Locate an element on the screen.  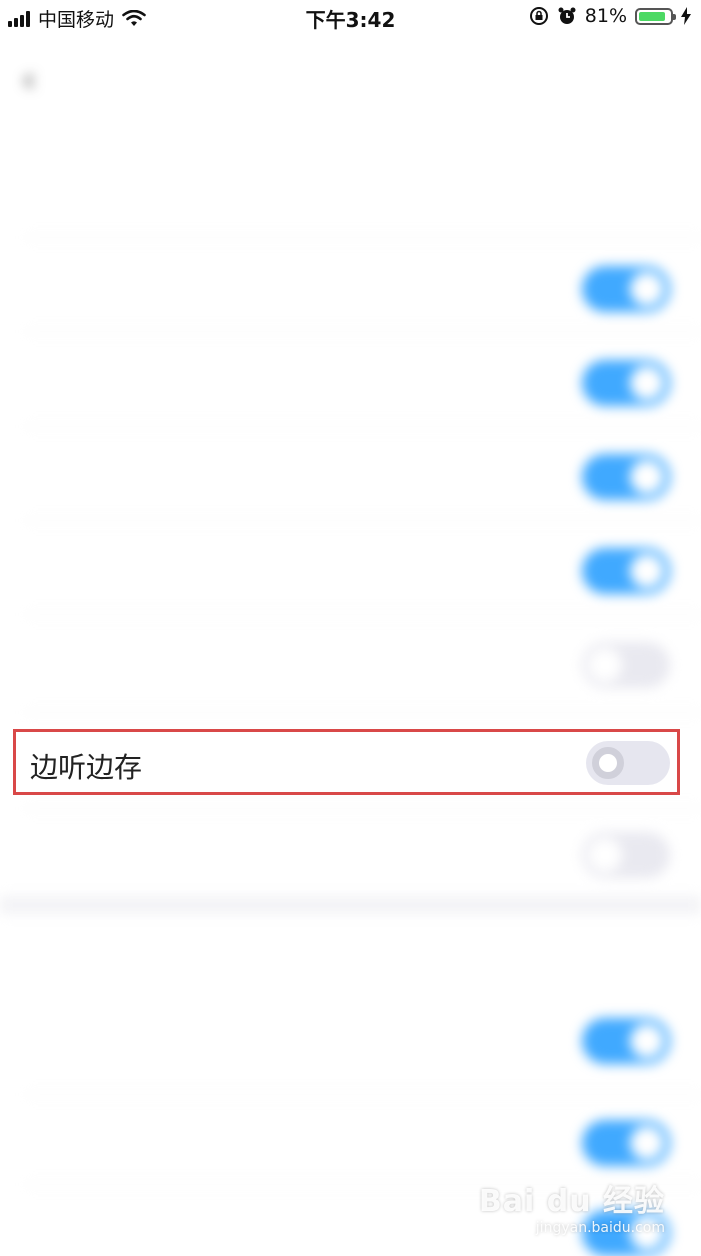
charging-icon is located at coordinates (686, 16).